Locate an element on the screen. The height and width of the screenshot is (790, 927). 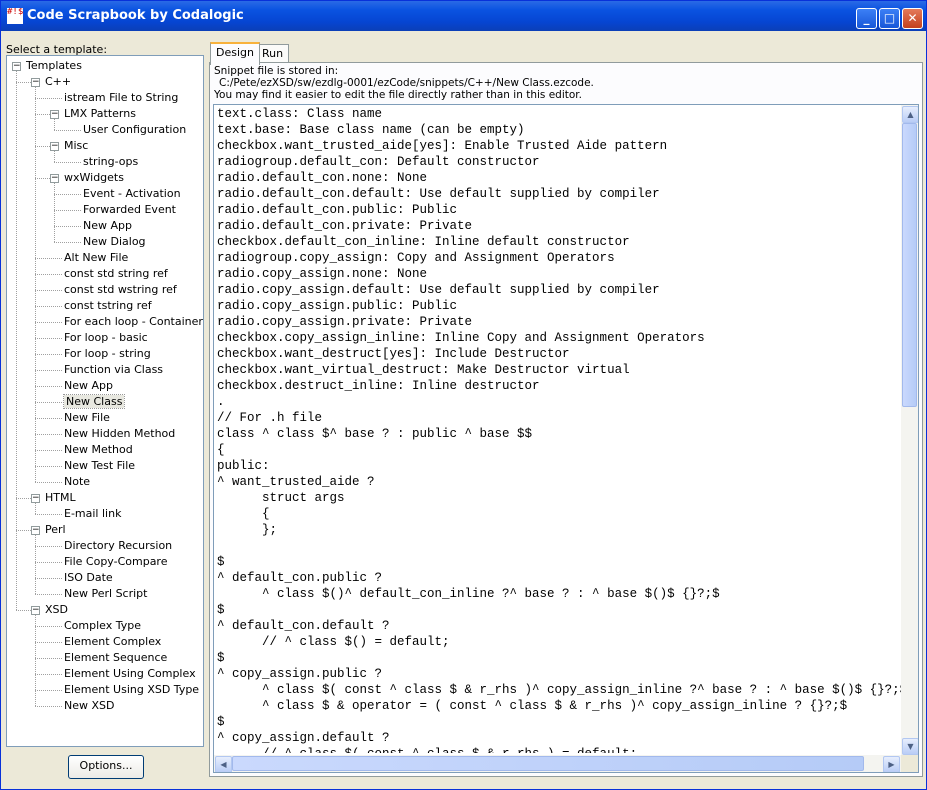
tree-item: New Class is located at coordinates (94, 402).